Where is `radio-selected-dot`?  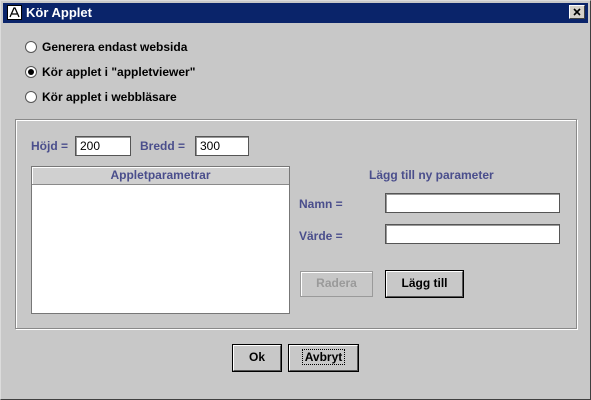 radio-selected-dot is located at coordinates (31, 72).